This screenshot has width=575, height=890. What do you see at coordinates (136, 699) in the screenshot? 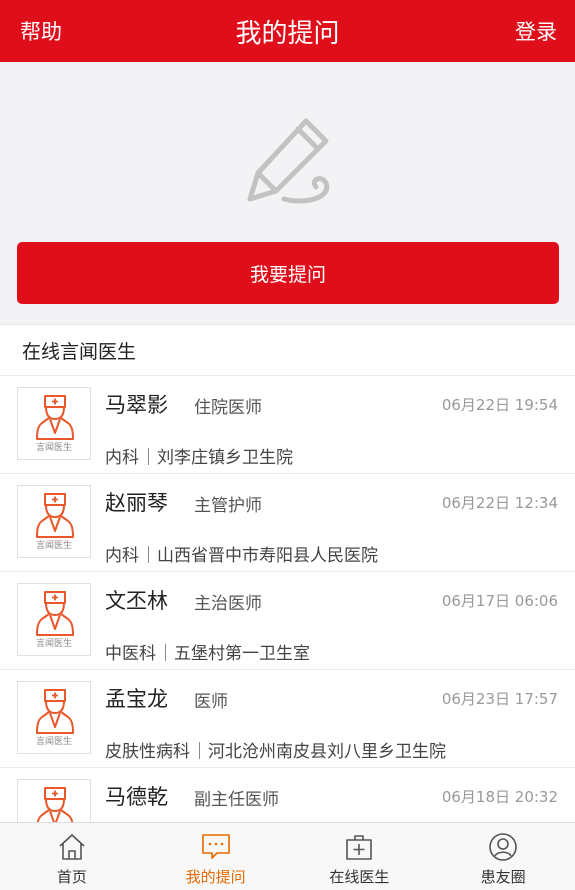
I see `doctor-name: 孟宝龙` at bounding box center [136, 699].